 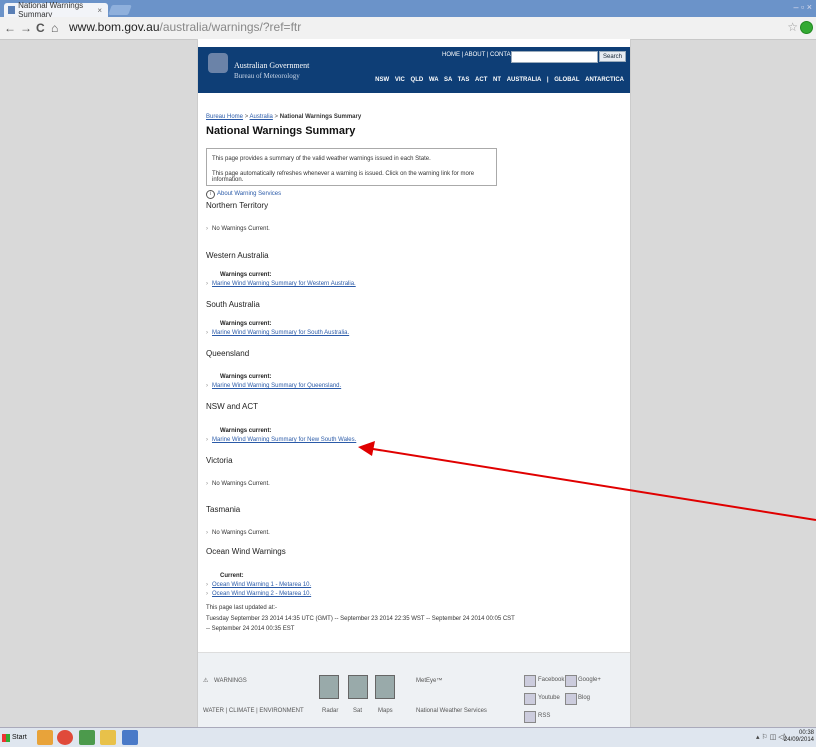 What do you see at coordinates (108, 737) in the screenshot?
I see `explorer-taskbar-icon` at bounding box center [108, 737].